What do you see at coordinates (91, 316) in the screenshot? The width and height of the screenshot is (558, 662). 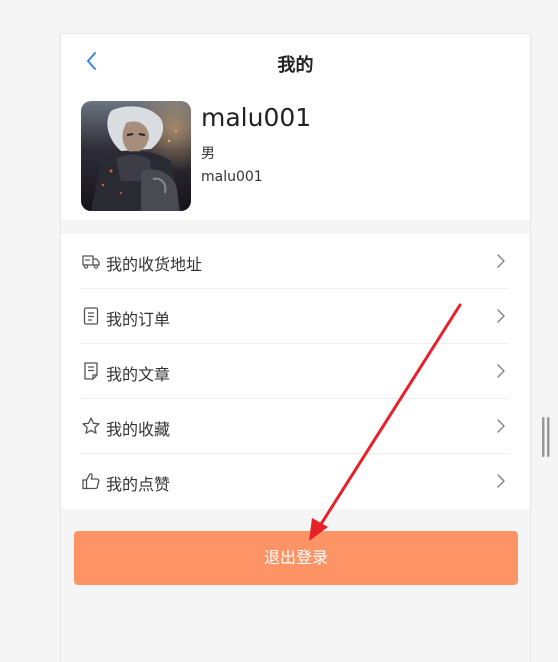 I see `order-list-icon` at bounding box center [91, 316].